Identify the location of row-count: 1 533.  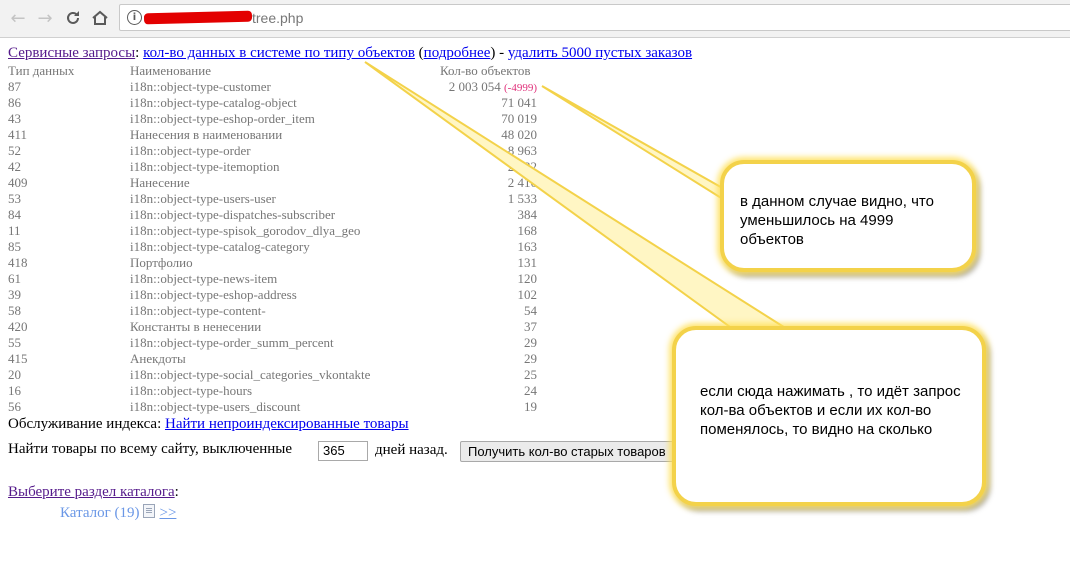
(522, 198).